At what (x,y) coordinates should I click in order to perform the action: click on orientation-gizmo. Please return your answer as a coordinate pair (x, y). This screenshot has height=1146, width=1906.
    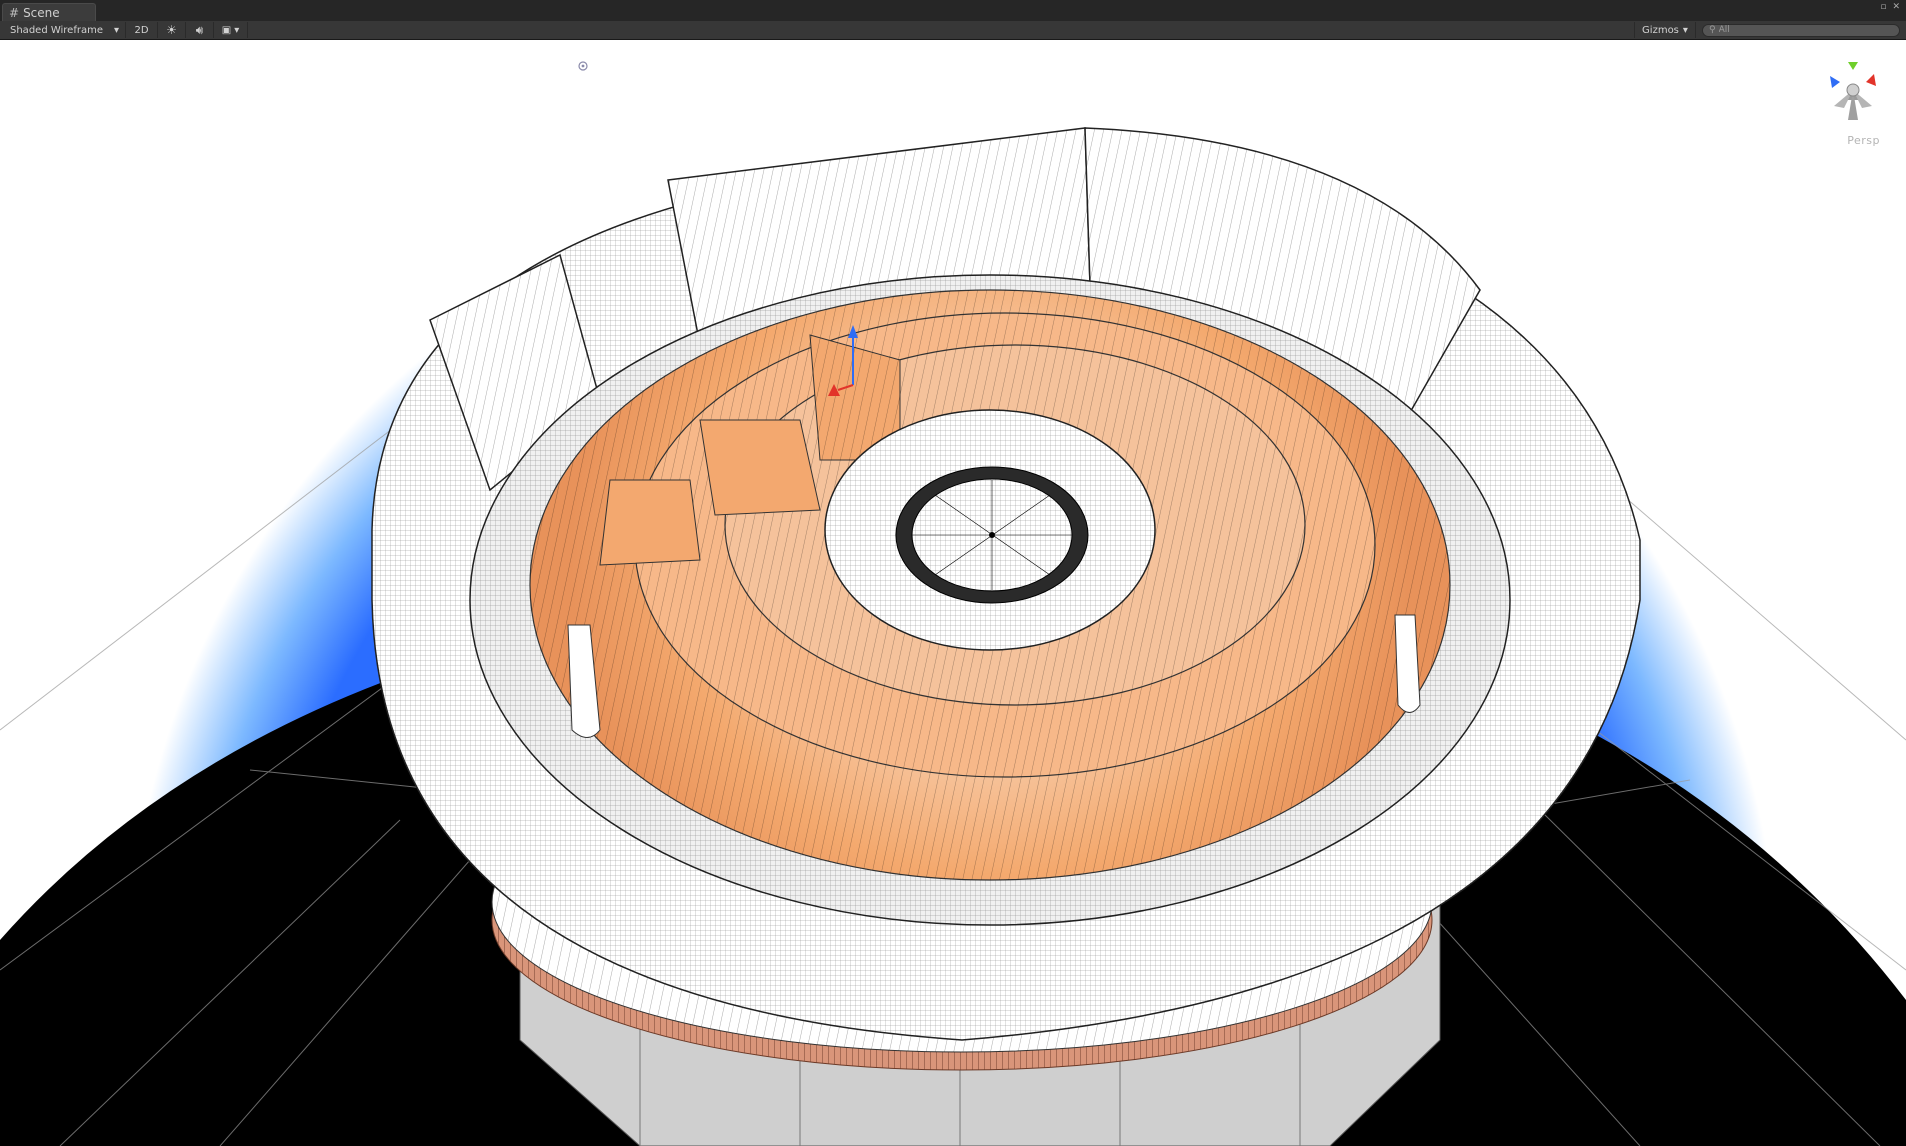
    Looking at the image, I should click on (1853, 100).